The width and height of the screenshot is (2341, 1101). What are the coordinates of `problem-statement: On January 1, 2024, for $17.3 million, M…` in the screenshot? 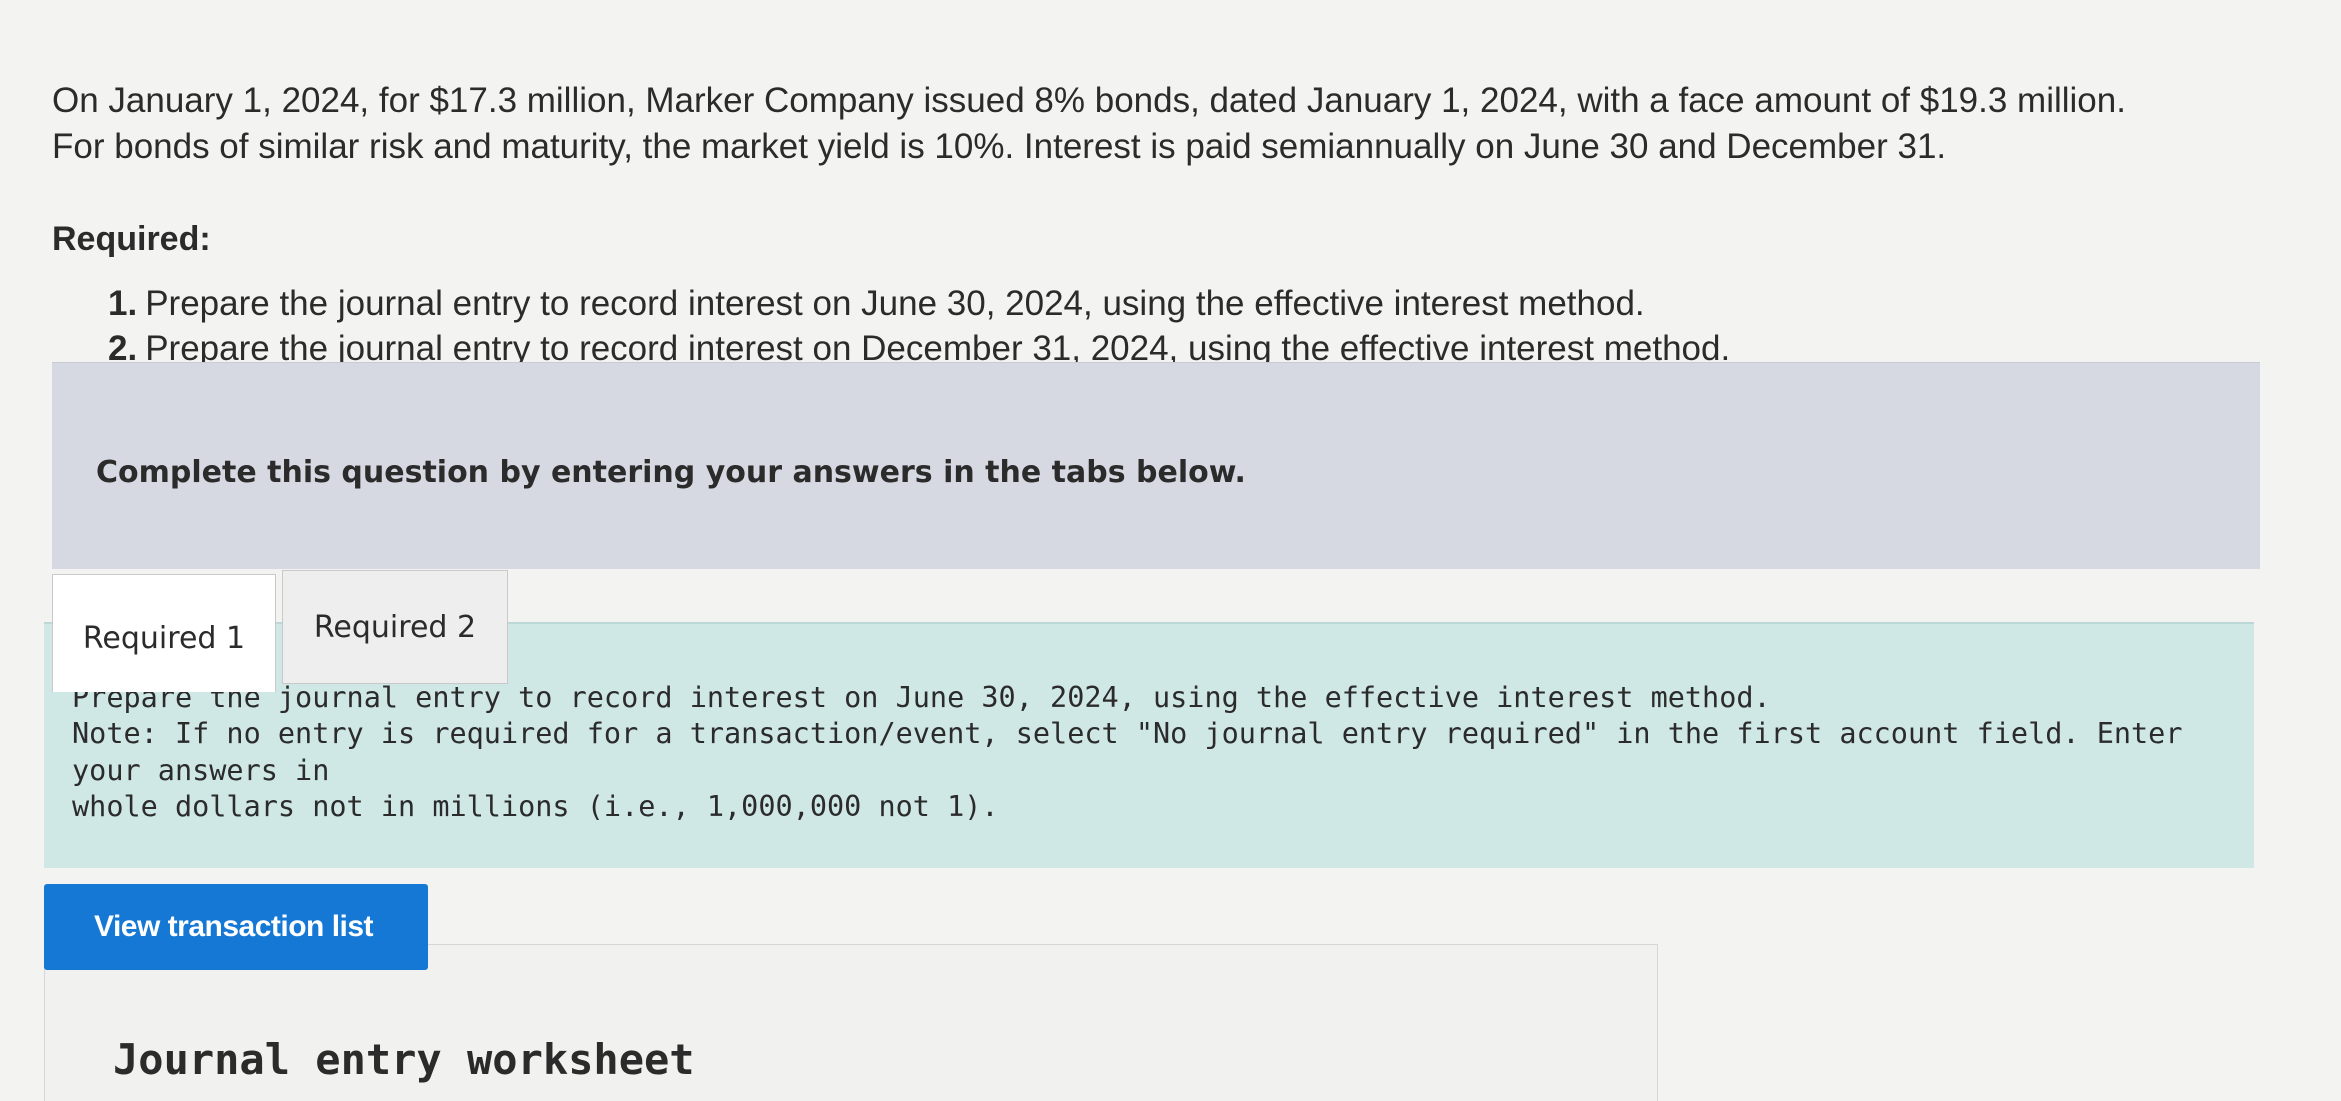 It's located at (1152, 124).